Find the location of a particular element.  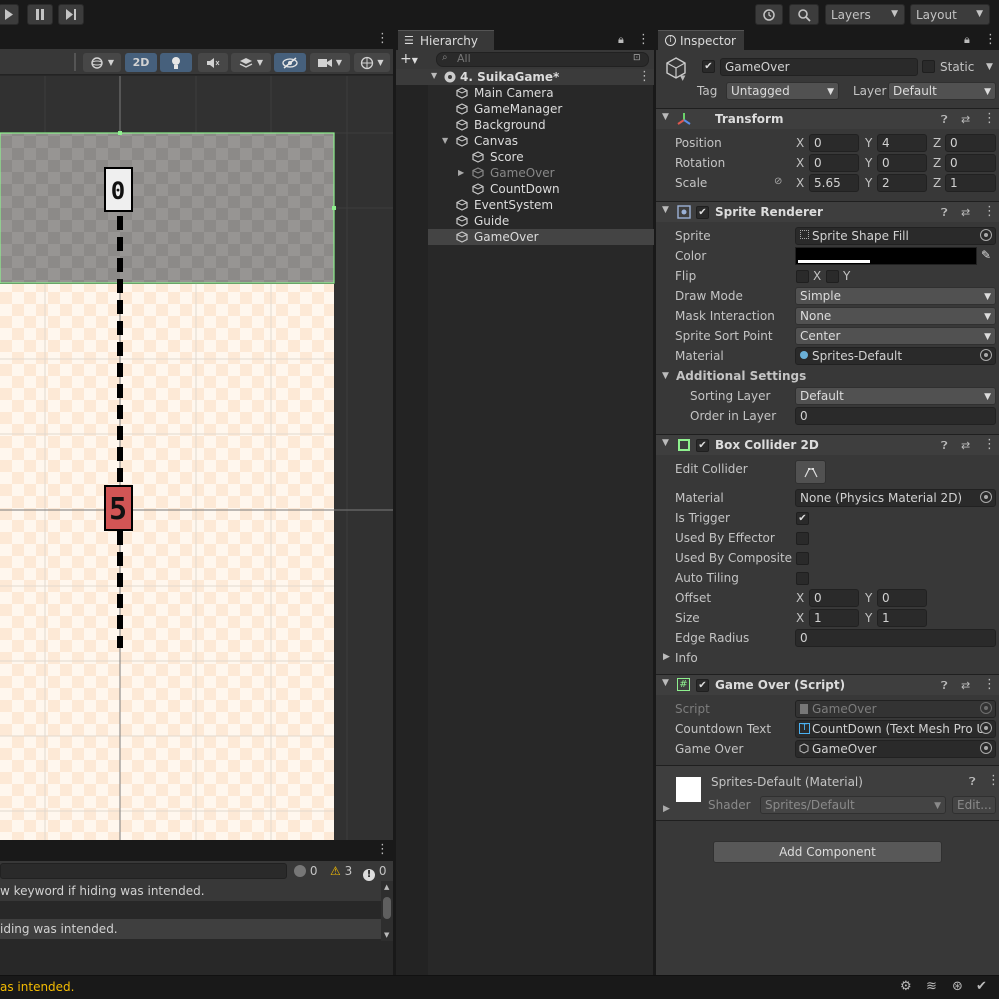

hierarchy-item: EventSystem is located at coordinates (525, 205).